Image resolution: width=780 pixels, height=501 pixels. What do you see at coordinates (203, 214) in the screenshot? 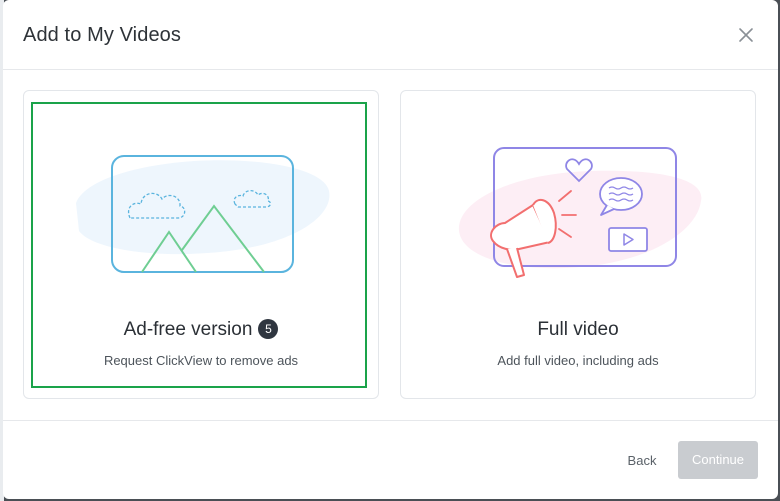
I see `landscape-illustration-icon` at bounding box center [203, 214].